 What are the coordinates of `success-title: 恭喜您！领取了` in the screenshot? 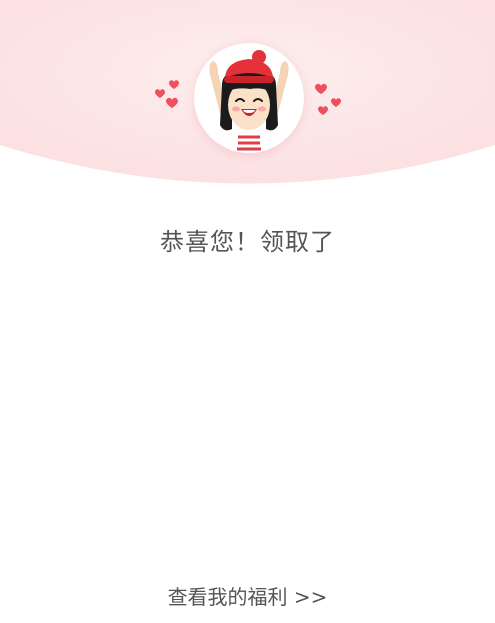 It's located at (247, 242).